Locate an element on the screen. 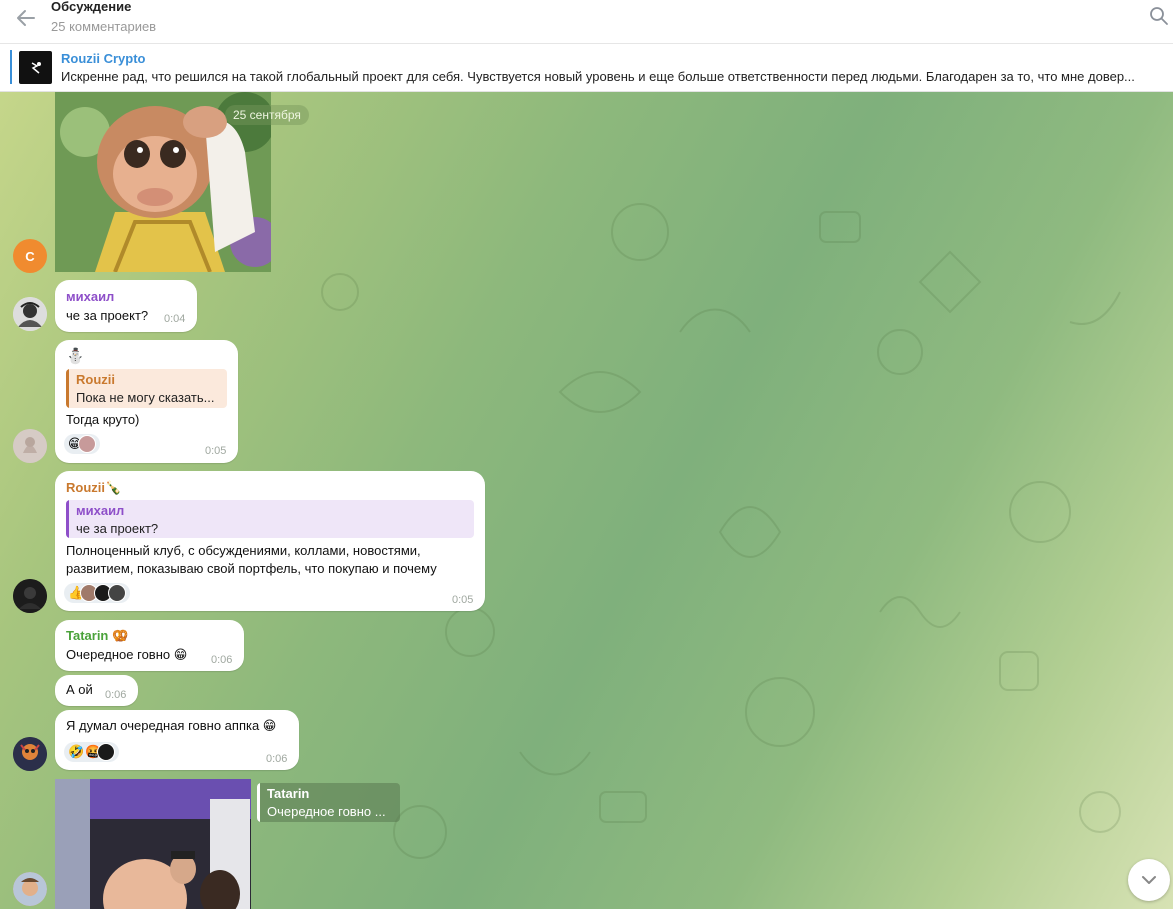 The image size is (1173, 909). page-title: Обсуждение is located at coordinates (91, 7).